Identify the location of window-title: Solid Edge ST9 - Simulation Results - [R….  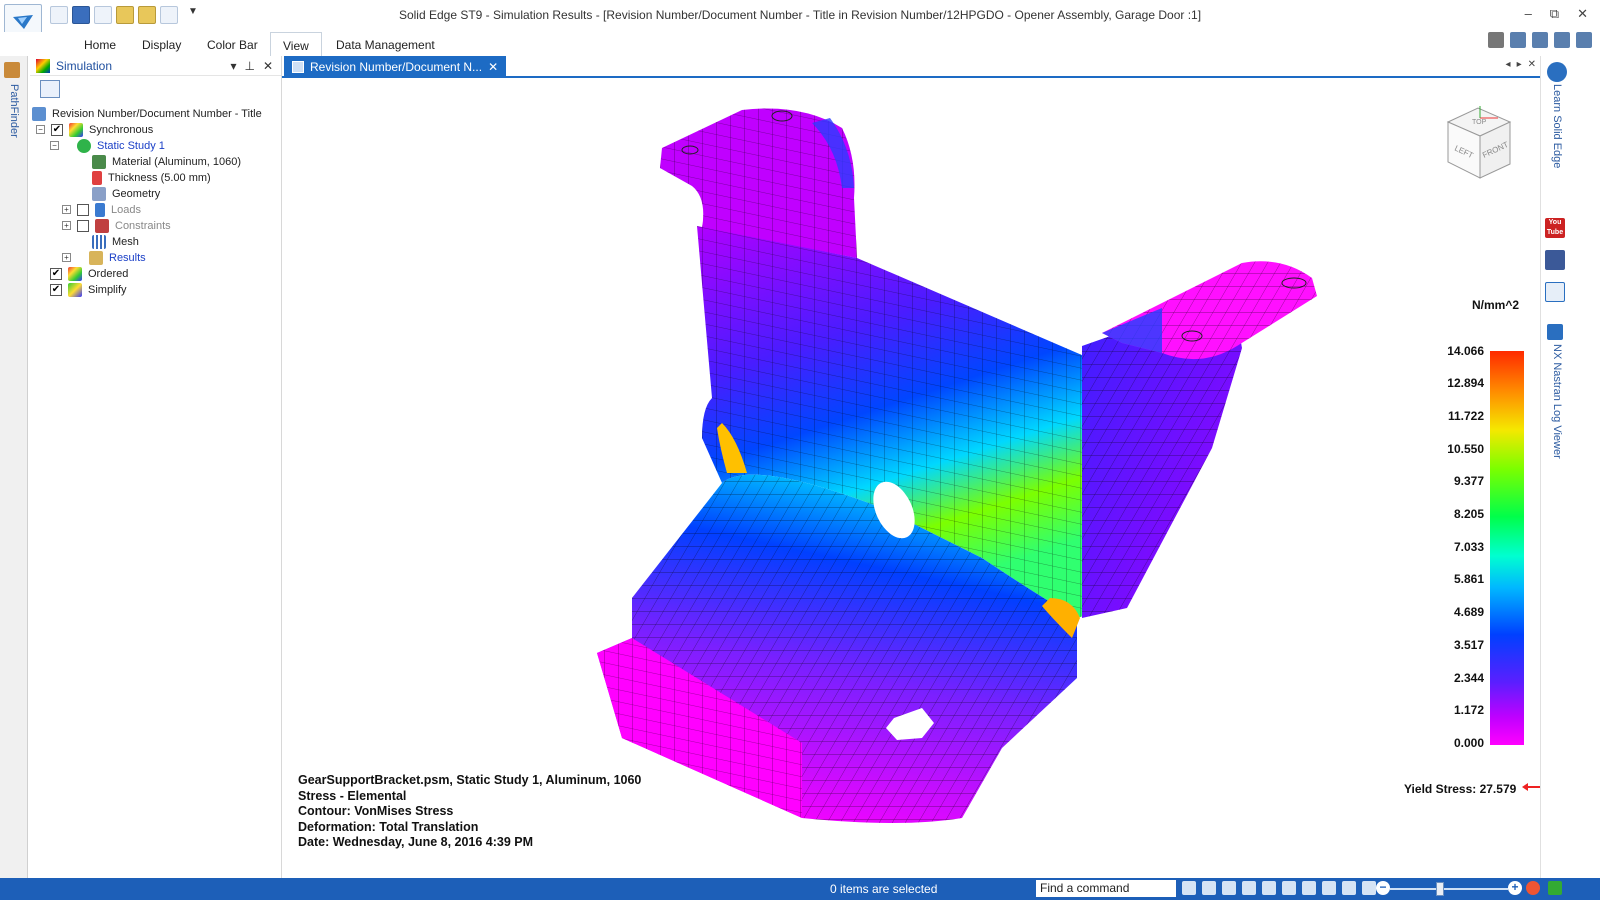
(800, 15).